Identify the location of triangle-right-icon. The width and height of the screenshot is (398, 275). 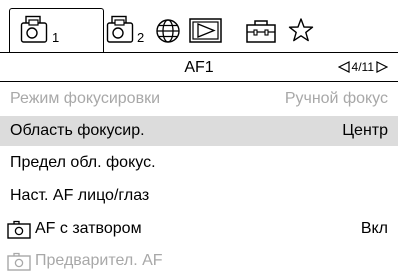
(382, 67).